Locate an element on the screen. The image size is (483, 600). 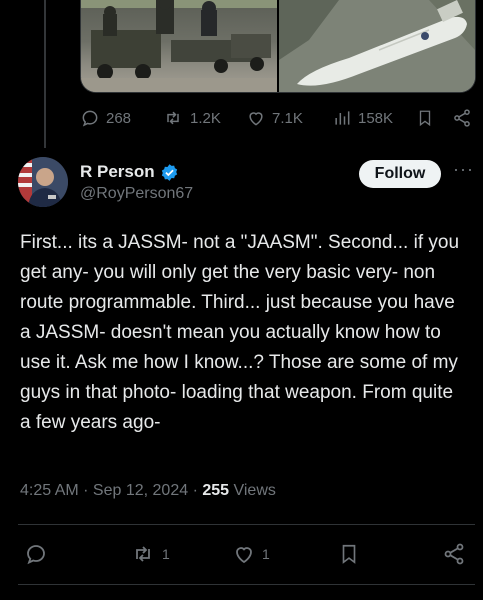
missile-illustration is located at coordinates (377, 46).